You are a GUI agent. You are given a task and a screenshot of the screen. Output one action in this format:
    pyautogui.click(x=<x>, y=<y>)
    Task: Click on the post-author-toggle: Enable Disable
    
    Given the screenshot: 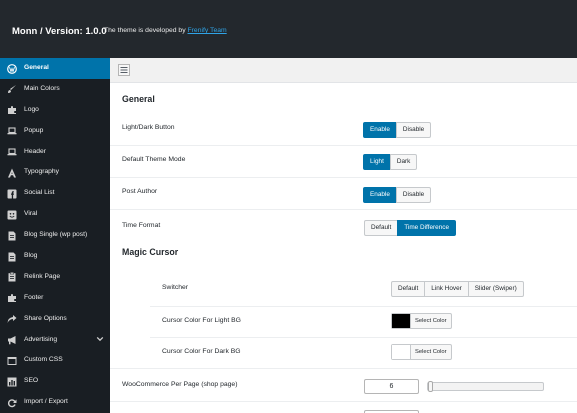 What is the action you would take?
    pyautogui.click(x=397, y=195)
    